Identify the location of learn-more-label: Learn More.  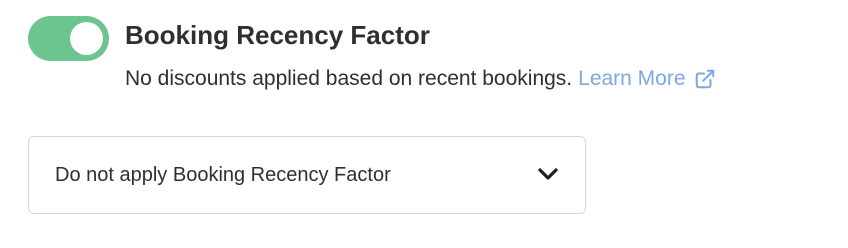
(632, 78).